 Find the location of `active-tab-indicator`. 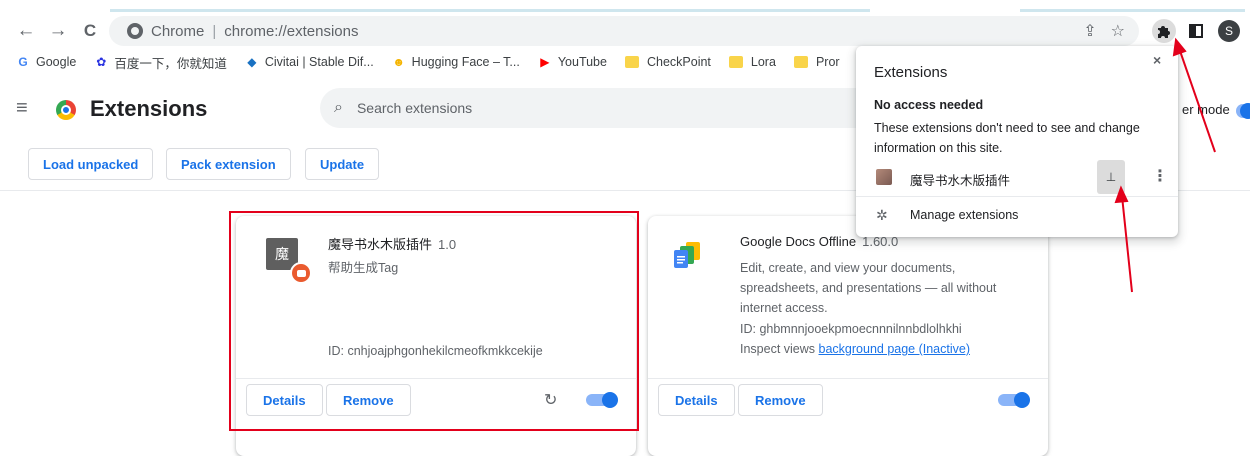

active-tab-indicator is located at coordinates (490, 10).